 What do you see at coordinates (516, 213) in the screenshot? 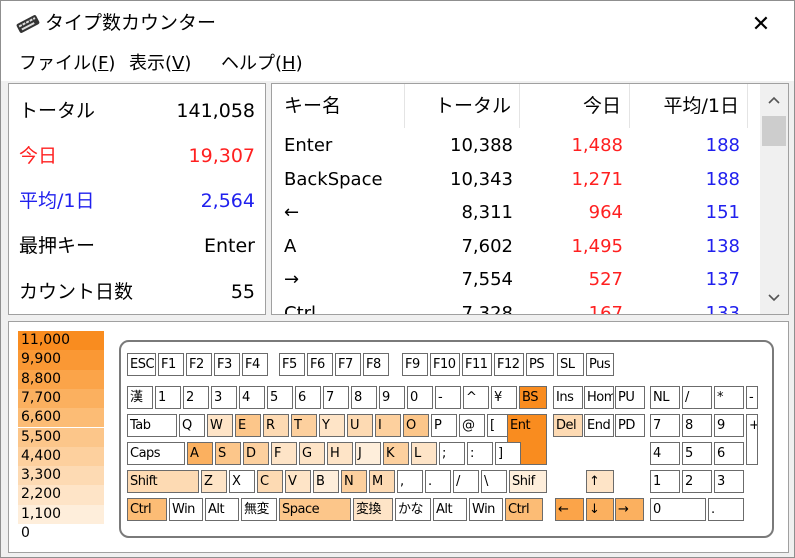
I see `table-row: ← 8,311 964 151` at bounding box center [516, 213].